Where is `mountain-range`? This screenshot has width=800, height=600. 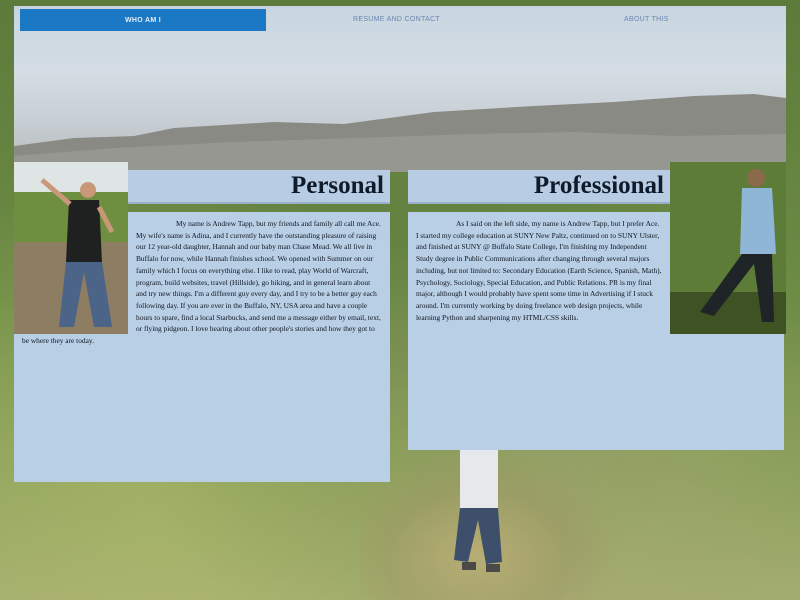 mountain-range is located at coordinates (400, 133).